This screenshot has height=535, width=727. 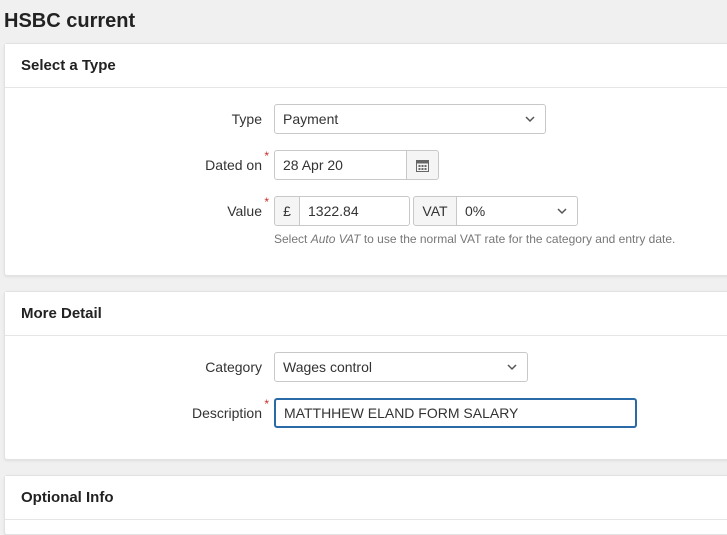 What do you see at coordinates (366, 498) in the screenshot?
I see `optional-info-heading: Optional Info` at bounding box center [366, 498].